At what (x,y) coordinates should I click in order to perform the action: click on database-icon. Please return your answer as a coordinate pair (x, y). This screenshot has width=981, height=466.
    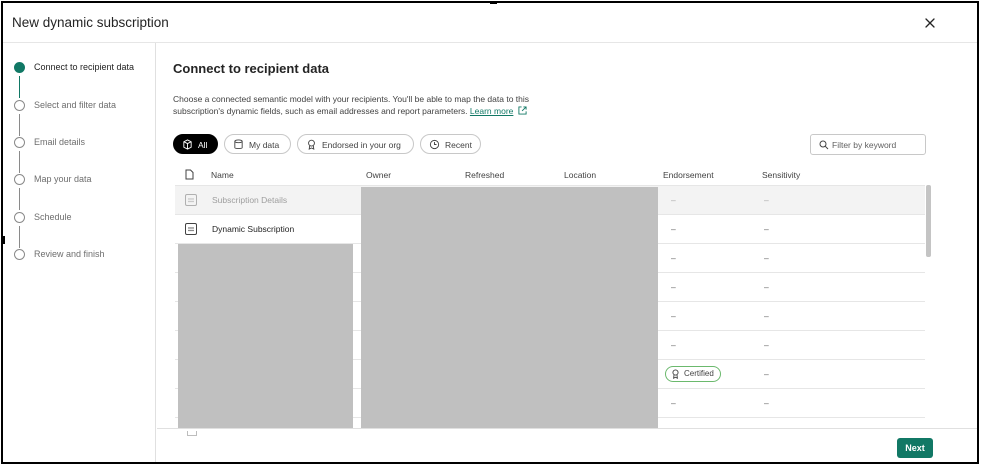
    Looking at the image, I should click on (238, 144).